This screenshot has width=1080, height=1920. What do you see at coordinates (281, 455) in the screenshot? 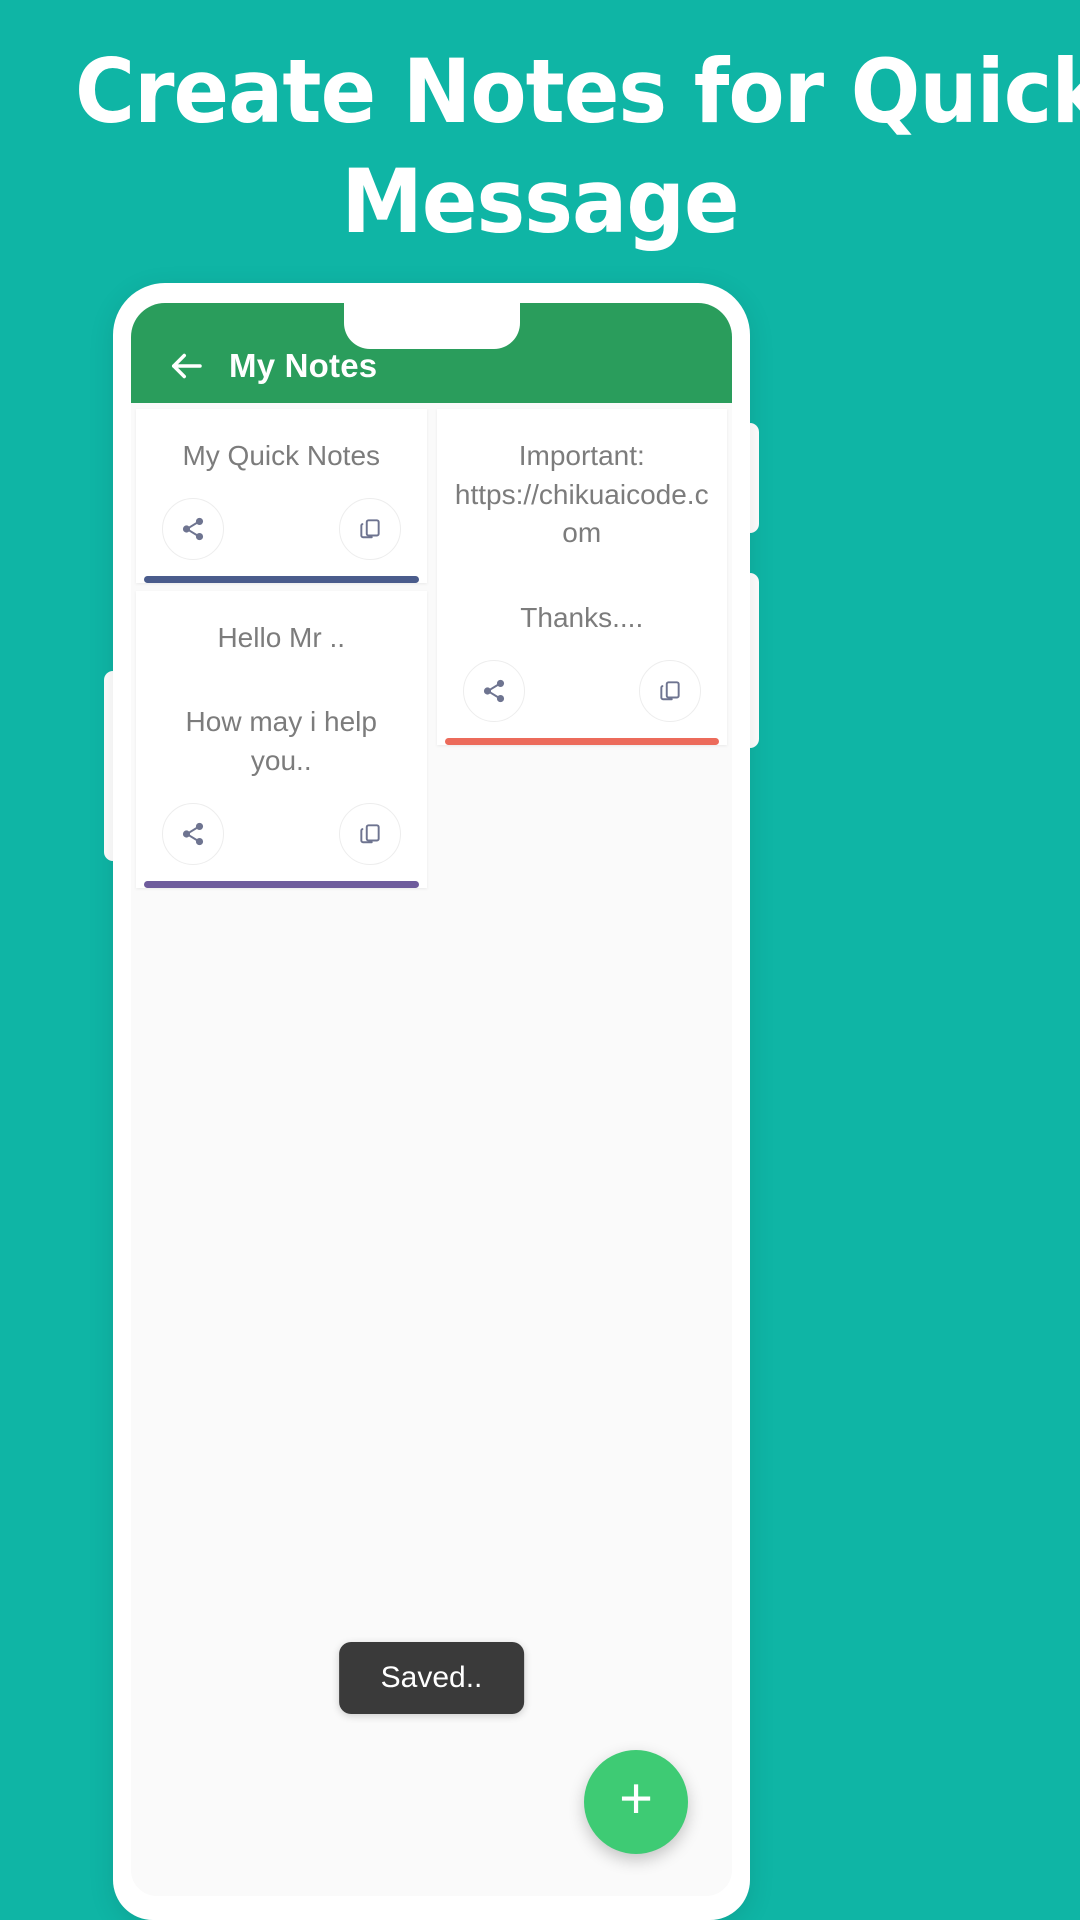
I see `note-text: My Quick Notes` at bounding box center [281, 455].